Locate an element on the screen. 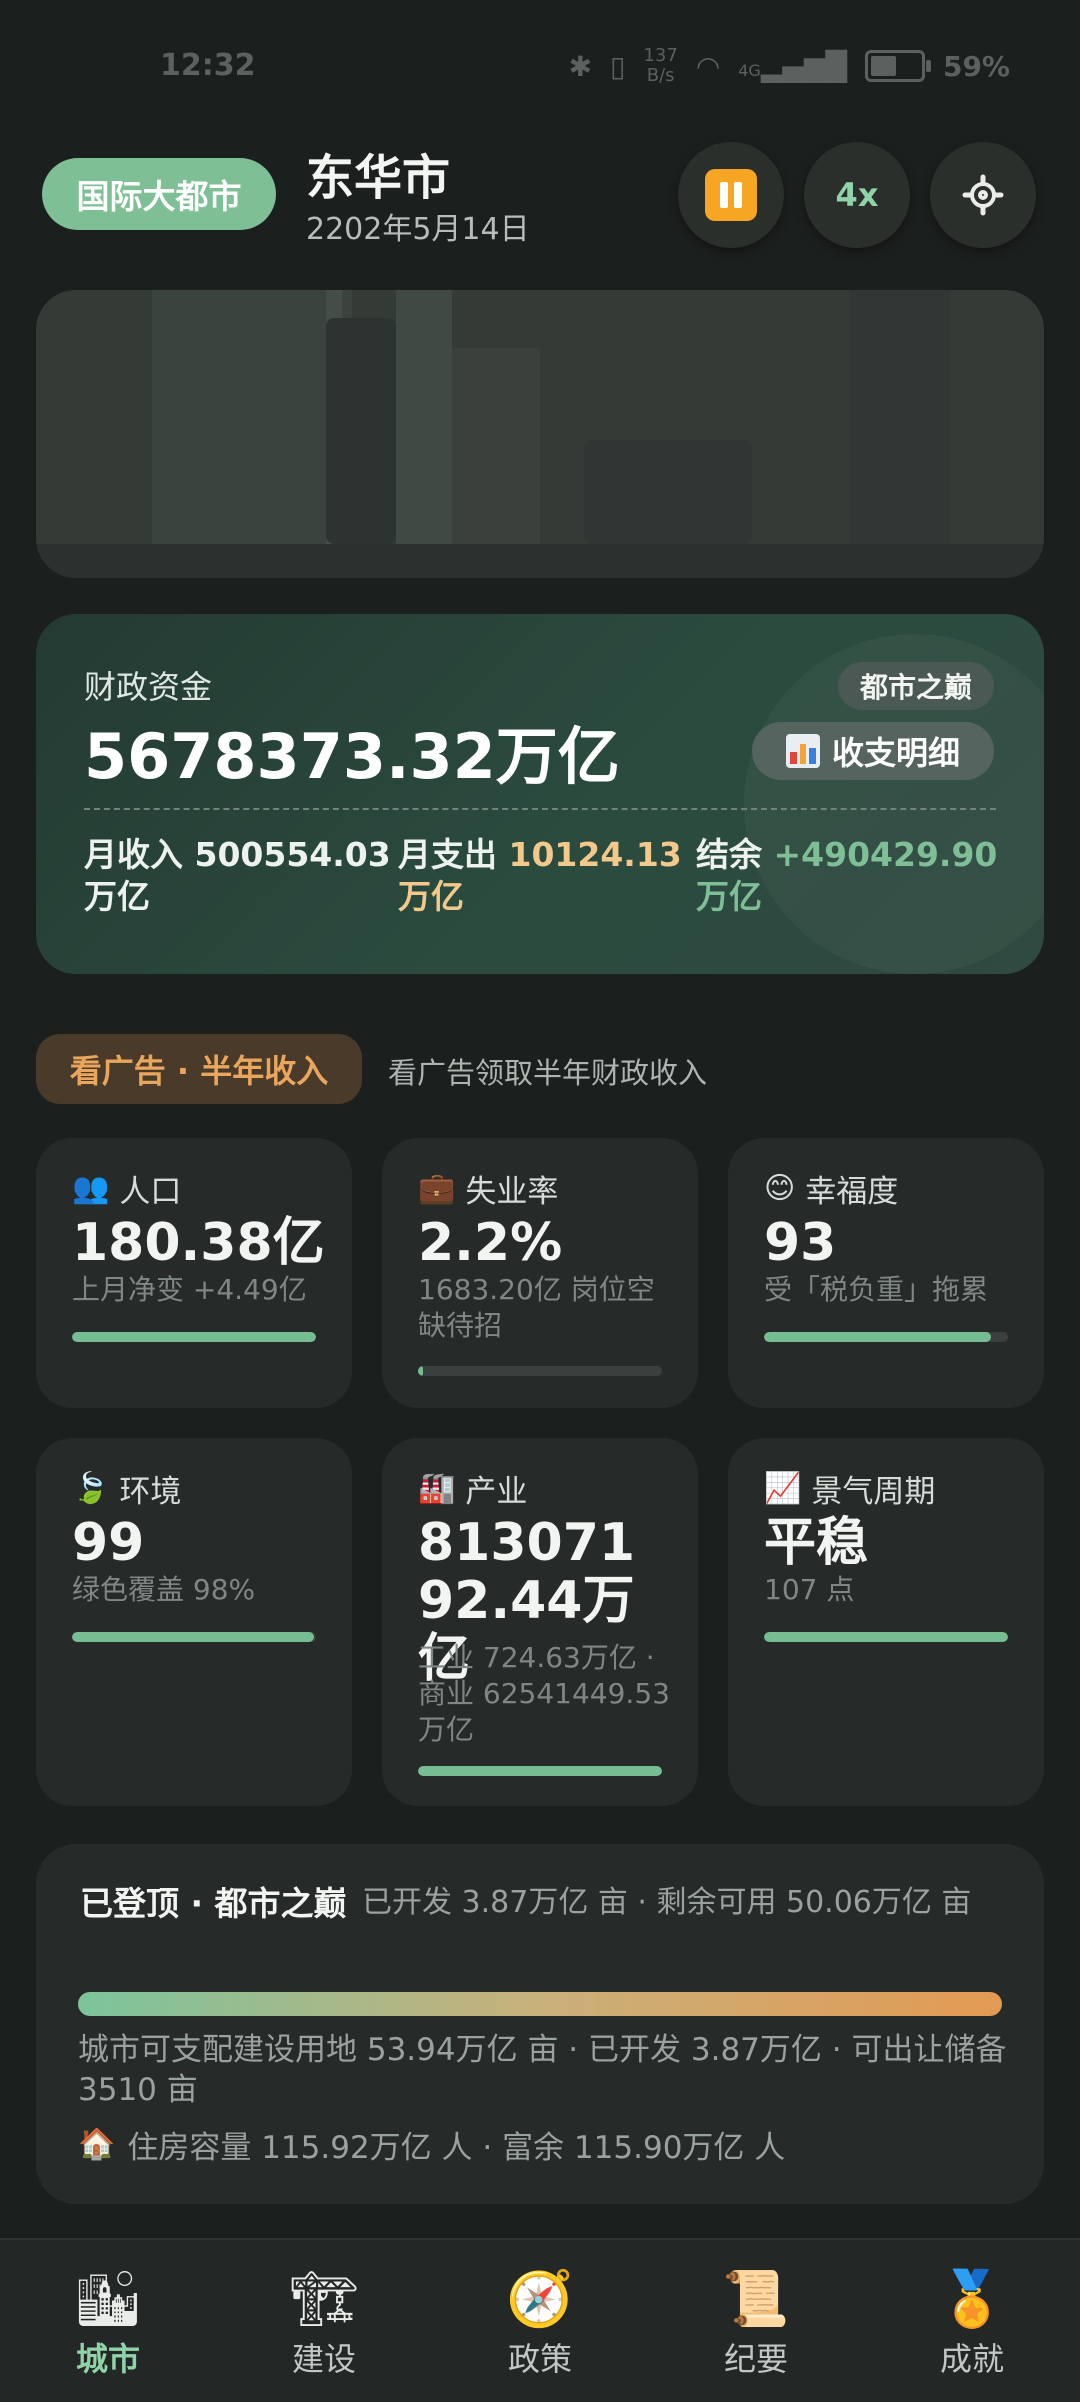 This screenshot has height=2402, width=1080. speed-button: 4x is located at coordinates (857, 195).